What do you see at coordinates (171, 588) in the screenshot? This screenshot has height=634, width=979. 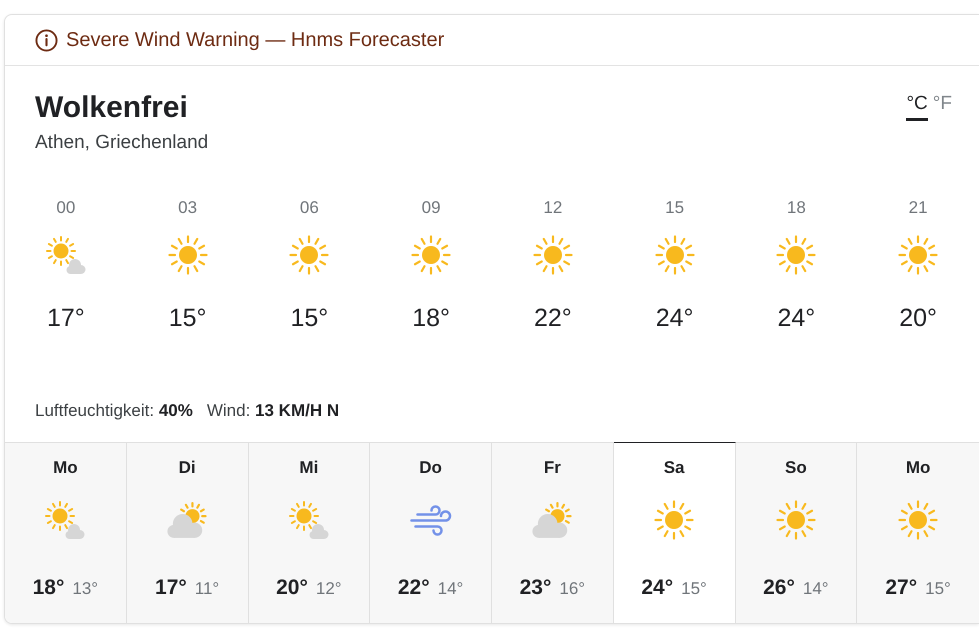 I see `high-temperature: 17°` at bounding box center [171, 588].